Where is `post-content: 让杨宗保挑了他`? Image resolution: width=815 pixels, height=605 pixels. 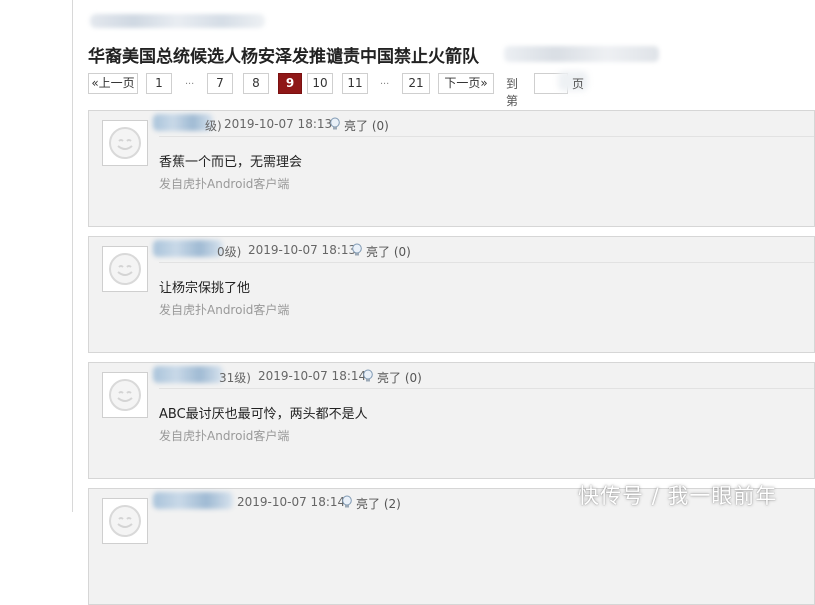 post-content: 让杨宗保挑了他 is located at coordinates (205, 288).